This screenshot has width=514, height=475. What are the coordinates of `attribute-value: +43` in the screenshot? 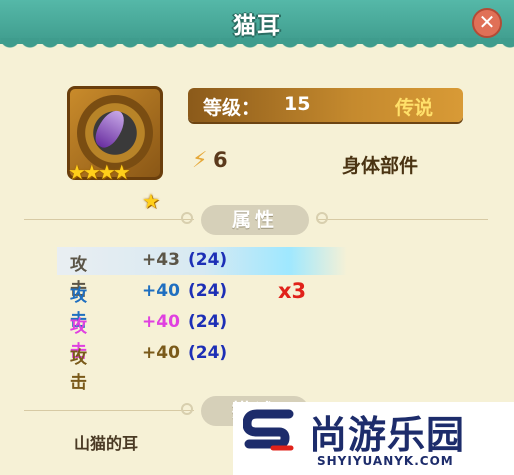 It's located at (161, 260).